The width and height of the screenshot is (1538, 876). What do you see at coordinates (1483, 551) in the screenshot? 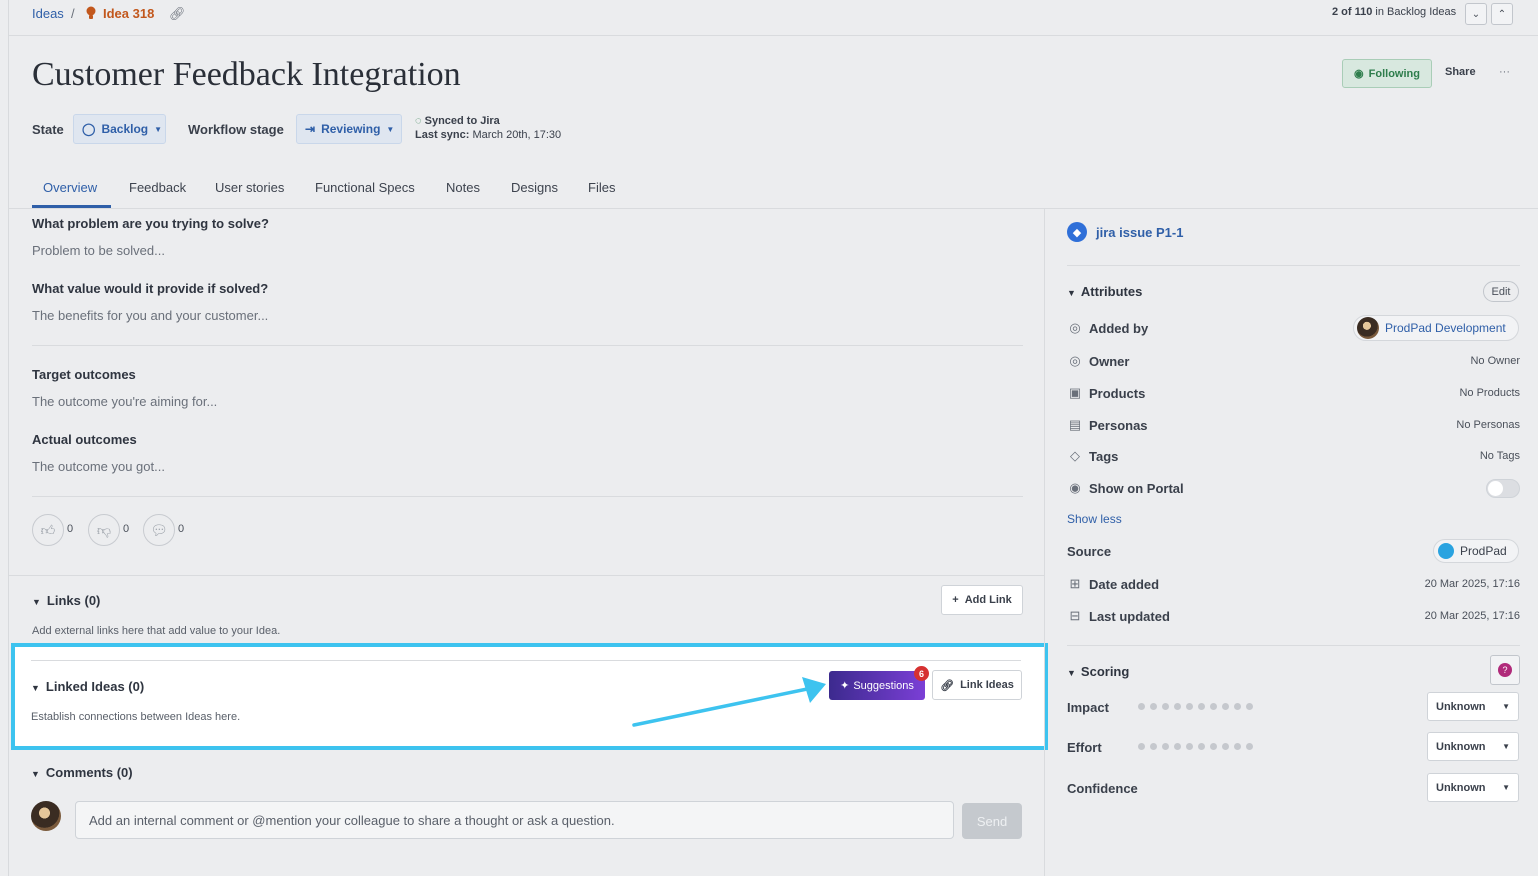
I see `source-value: ProdPad` at bounding box center [1483, 551].